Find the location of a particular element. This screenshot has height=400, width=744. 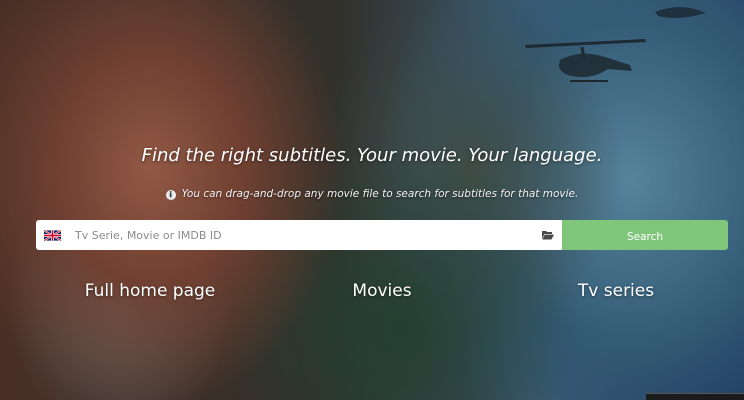

uk-flag-icon is located at coordinates (52, 235).